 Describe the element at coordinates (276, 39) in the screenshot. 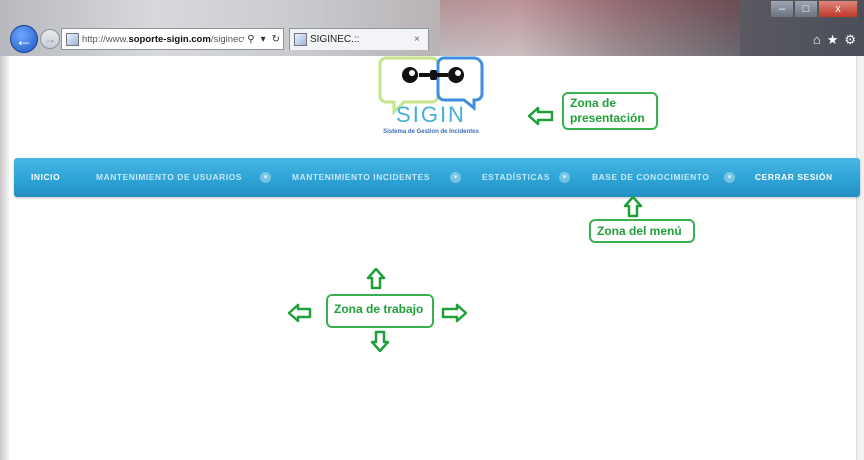

I see `refresh-icon: ↻` at that location.